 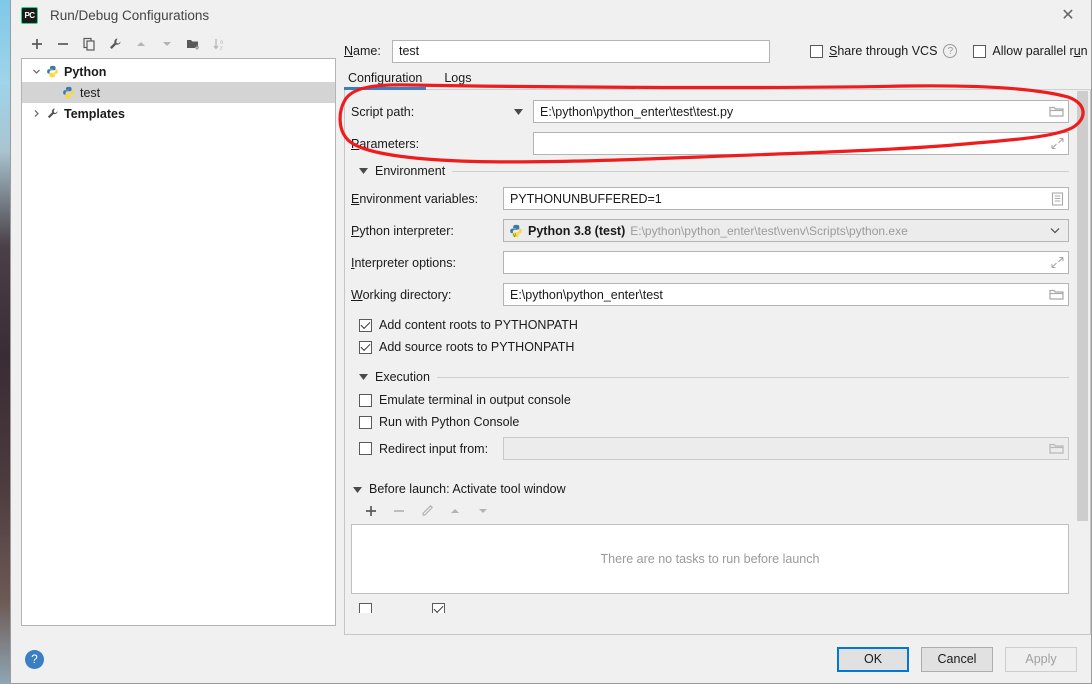 I want to click on run-with-python-console-checkbox: Run with Python Console, so click(x=714, y=422).